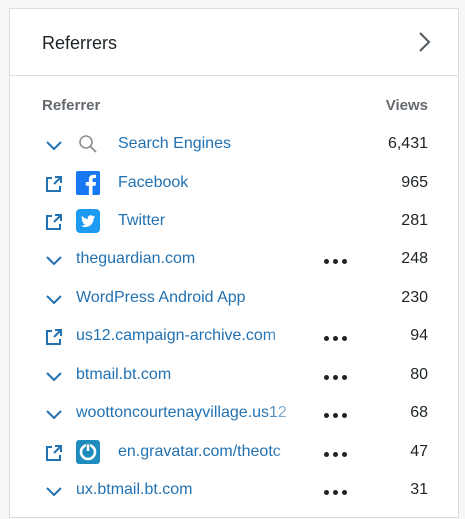 This screenshot has width=465, height=519. I want to click on referrer-link: en.gravatar.com/theotc, so click(214, 452).